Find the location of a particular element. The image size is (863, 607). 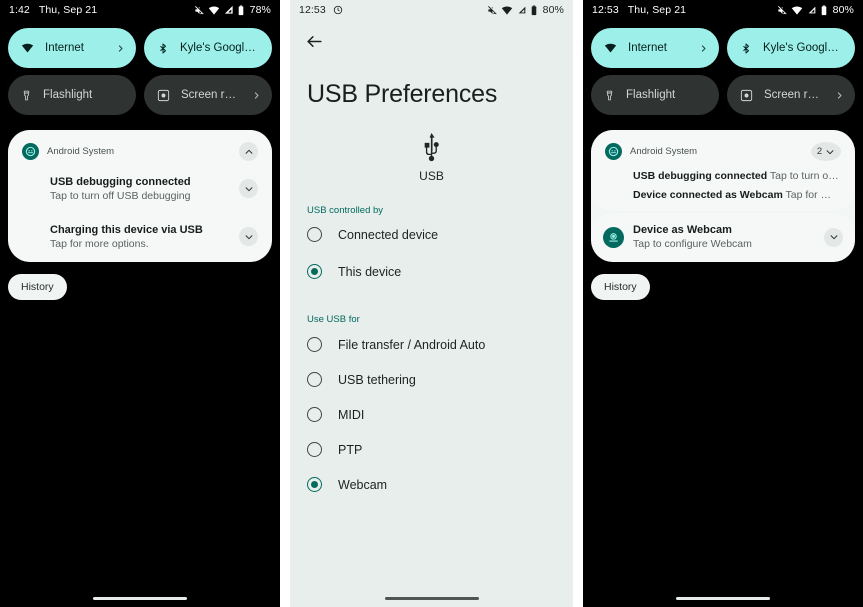

status-bar-left-group: 12:53 is located at coordinates (321, 10).